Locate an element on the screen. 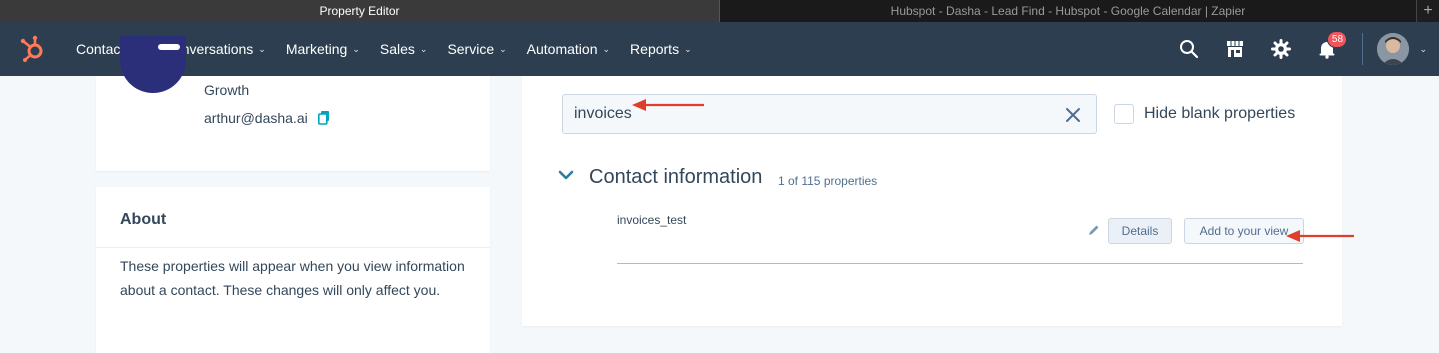 The height and width of the screenshot is (353, 1439). close-icon is located at coordinates (1073, 115).